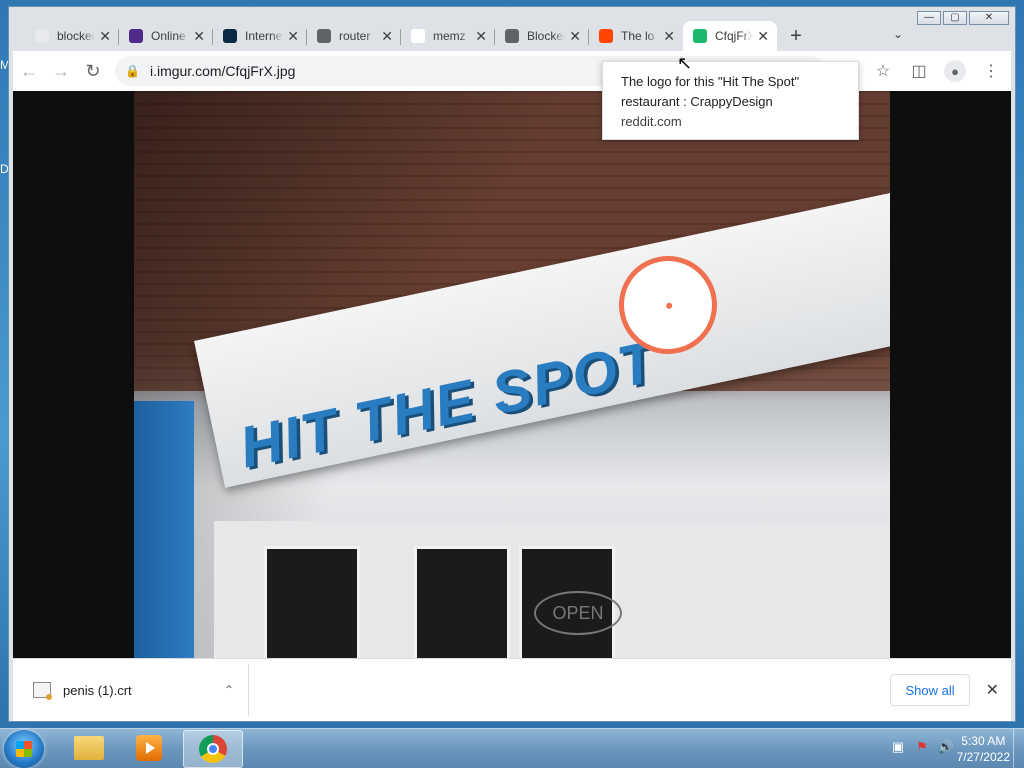  Describe the element at coordinates (578, 613) in the screenshot. I see `open-neon-sign: OPEN` at that location.